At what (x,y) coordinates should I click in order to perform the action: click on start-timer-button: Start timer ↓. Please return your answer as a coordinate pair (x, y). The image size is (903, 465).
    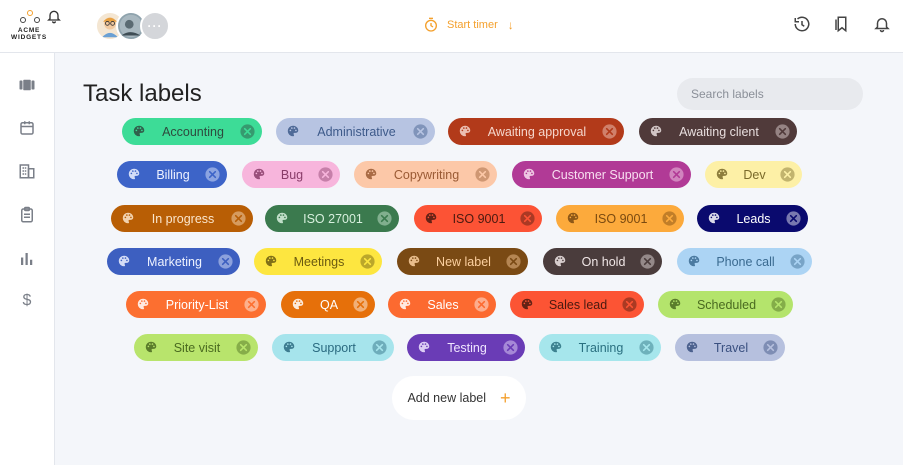
    Looking at the image, I should click on (468, 25).